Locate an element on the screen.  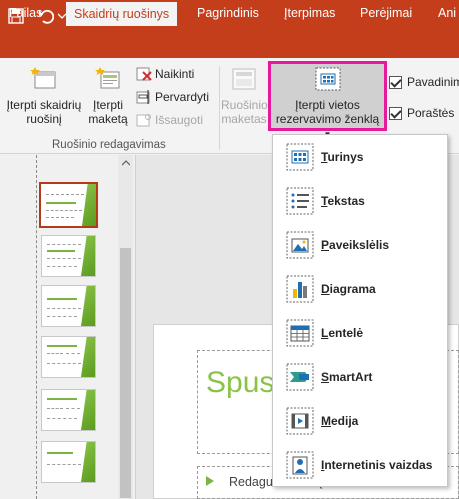
preserve-label: Išsaugoti is located at coordinates (179, 120).